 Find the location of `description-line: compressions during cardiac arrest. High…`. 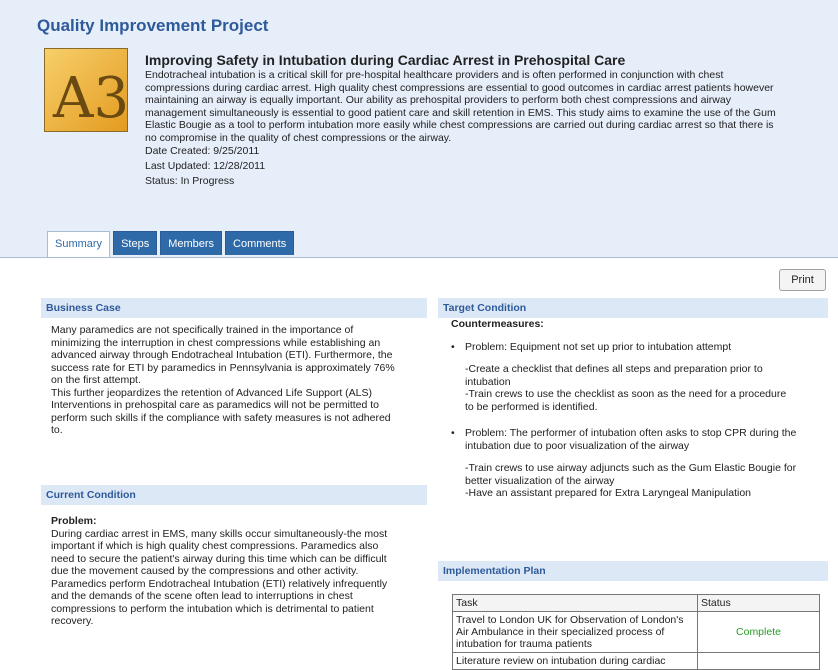

description-line: compressions during cardiac arrest. High… is located at coordinates (459, 87).